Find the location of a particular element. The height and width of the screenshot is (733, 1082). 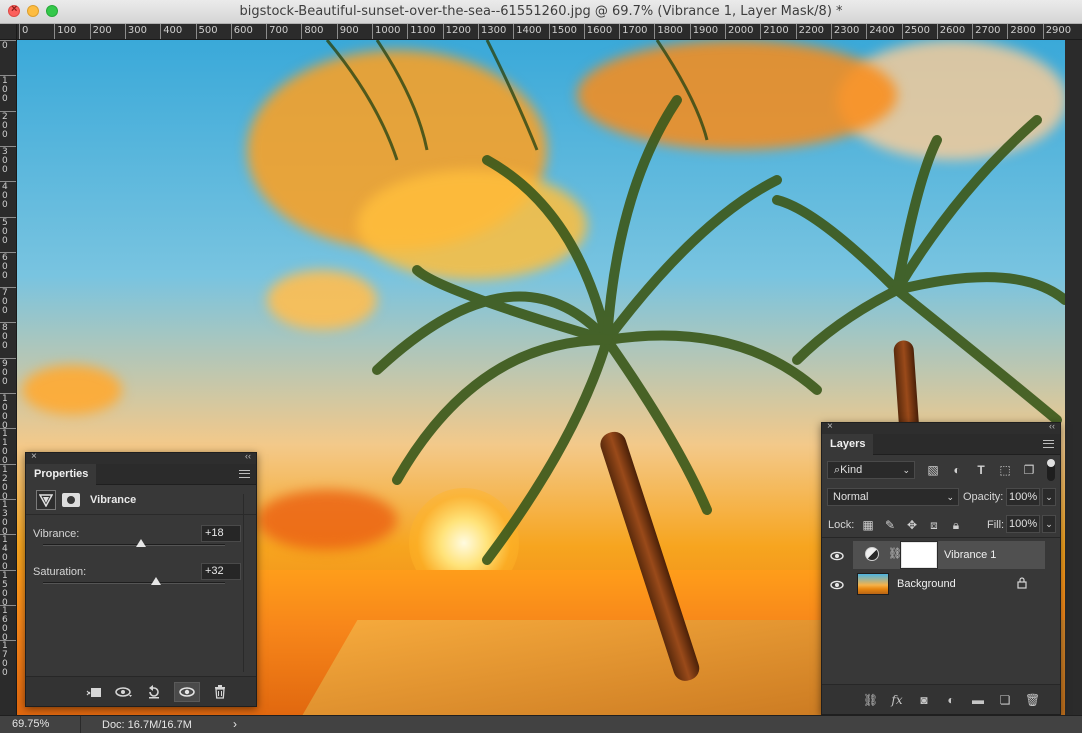

ruler-tick-label: 1100 is located at coordinates (423, 30).